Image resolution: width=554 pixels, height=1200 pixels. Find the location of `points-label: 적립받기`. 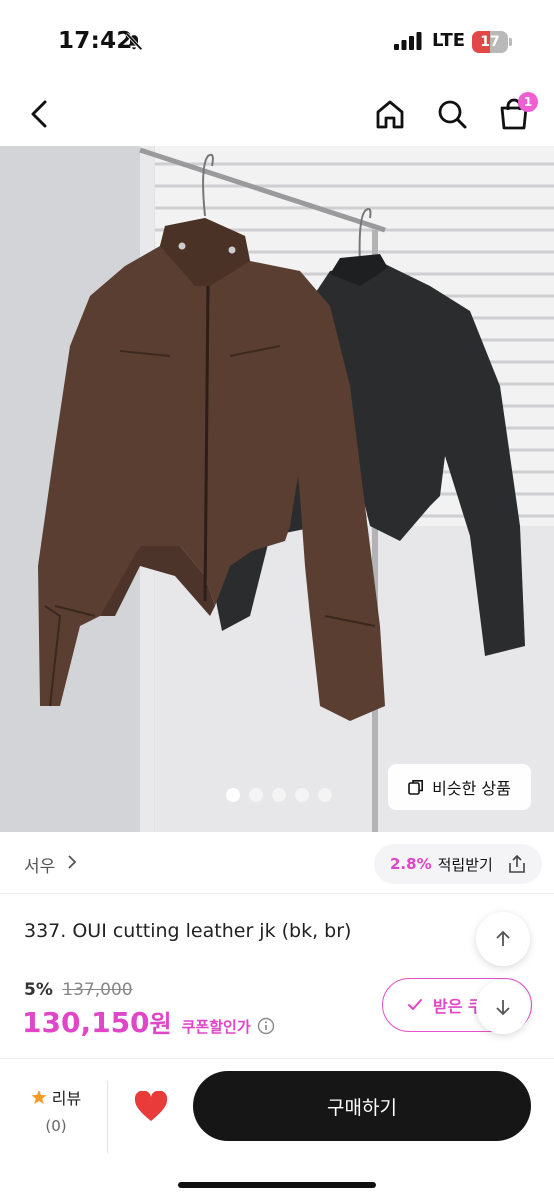

points-label: 적립받기 is located at coordinates (465, 864).